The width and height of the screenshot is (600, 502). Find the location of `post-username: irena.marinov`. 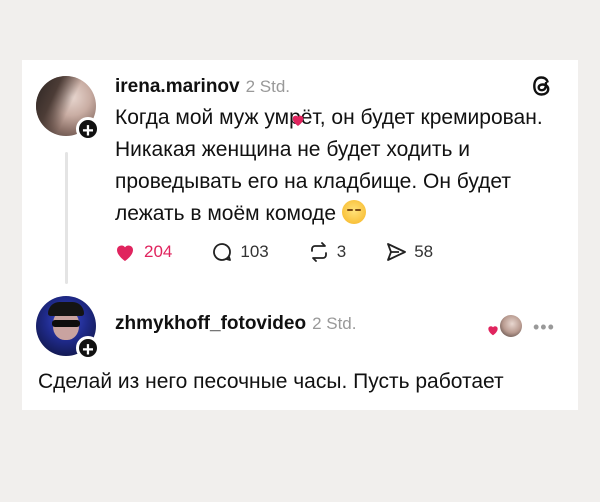

post-username: irena.marinov is located at coordinates (177, 86).